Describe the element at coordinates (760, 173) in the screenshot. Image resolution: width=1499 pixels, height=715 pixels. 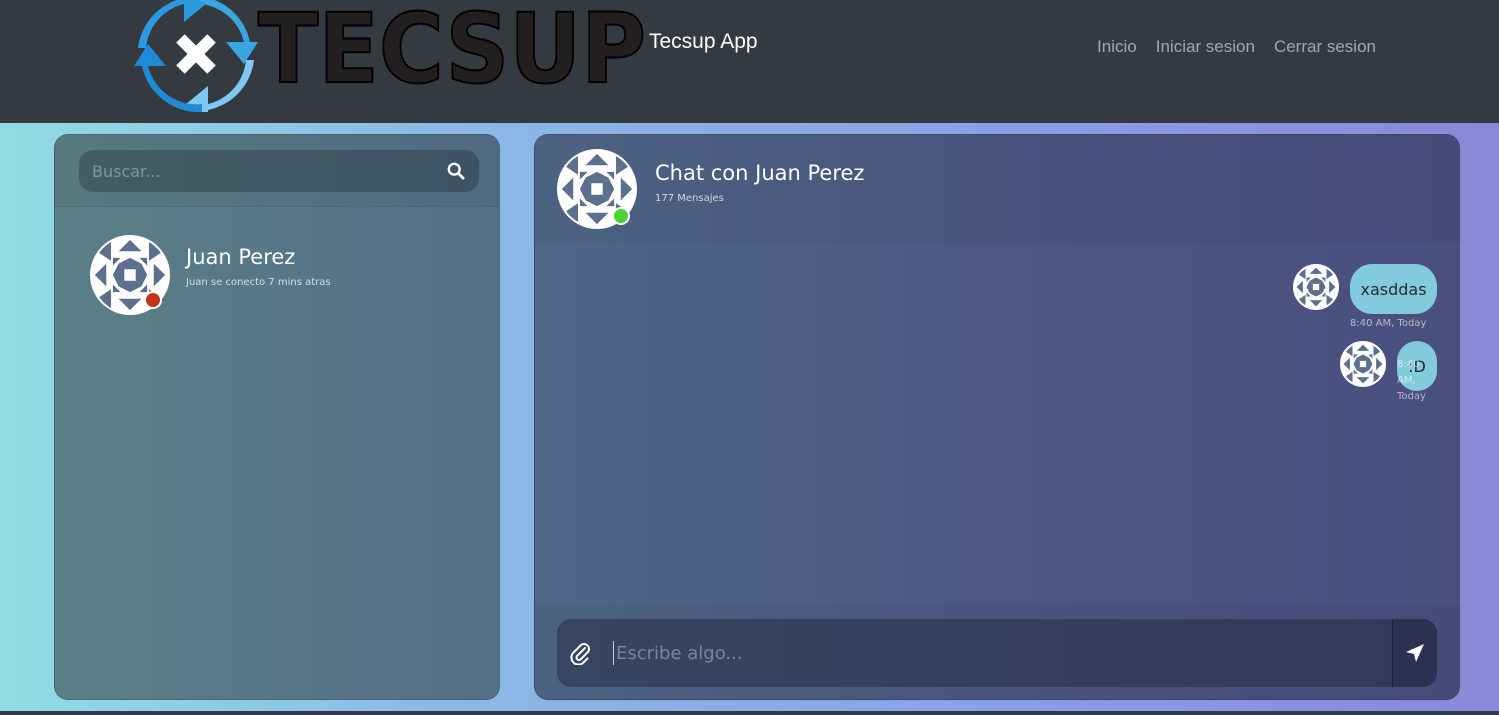
I see `chat-title: Chat con Juan Perez` at that location.